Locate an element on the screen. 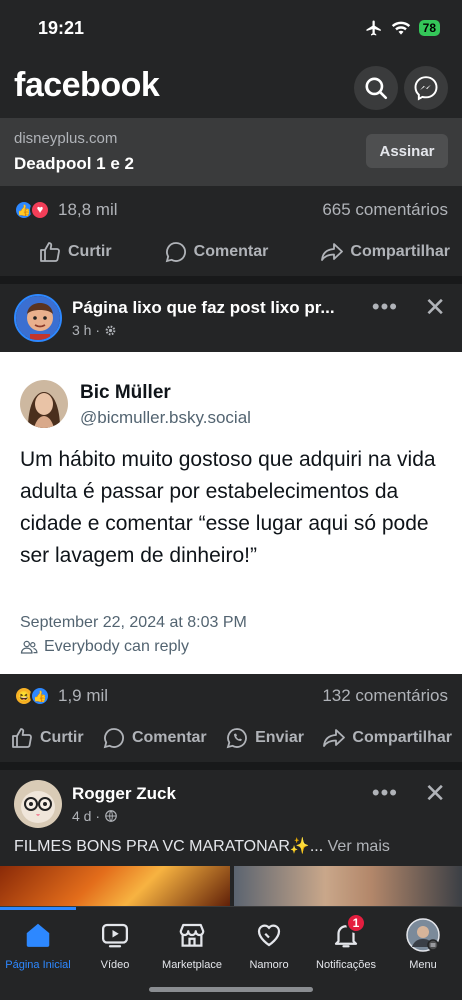 This screenshot has width=462, height=1000. reply-setting-label: Everybody can reply is located at coordinates (116, 646).